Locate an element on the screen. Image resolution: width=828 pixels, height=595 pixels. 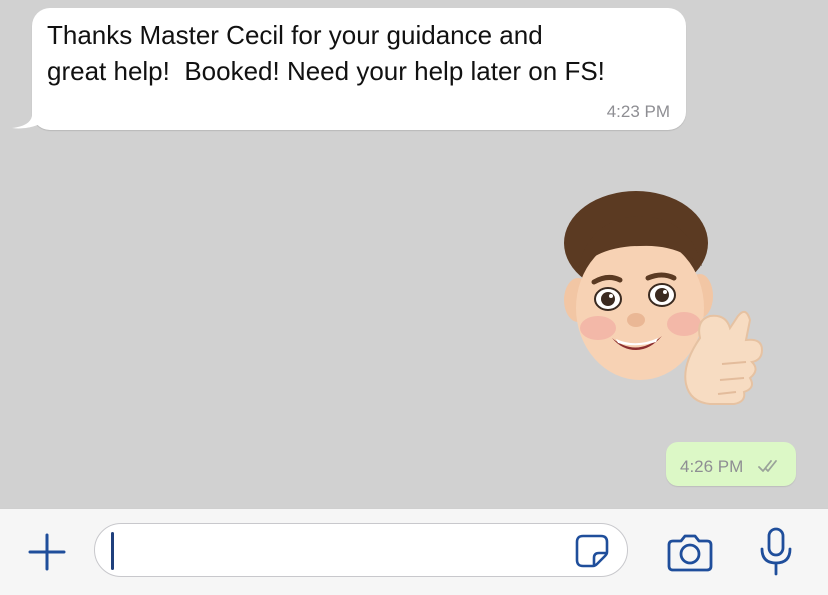
message-timestamp: 4:26 PM is located at coordinates (712, 466).